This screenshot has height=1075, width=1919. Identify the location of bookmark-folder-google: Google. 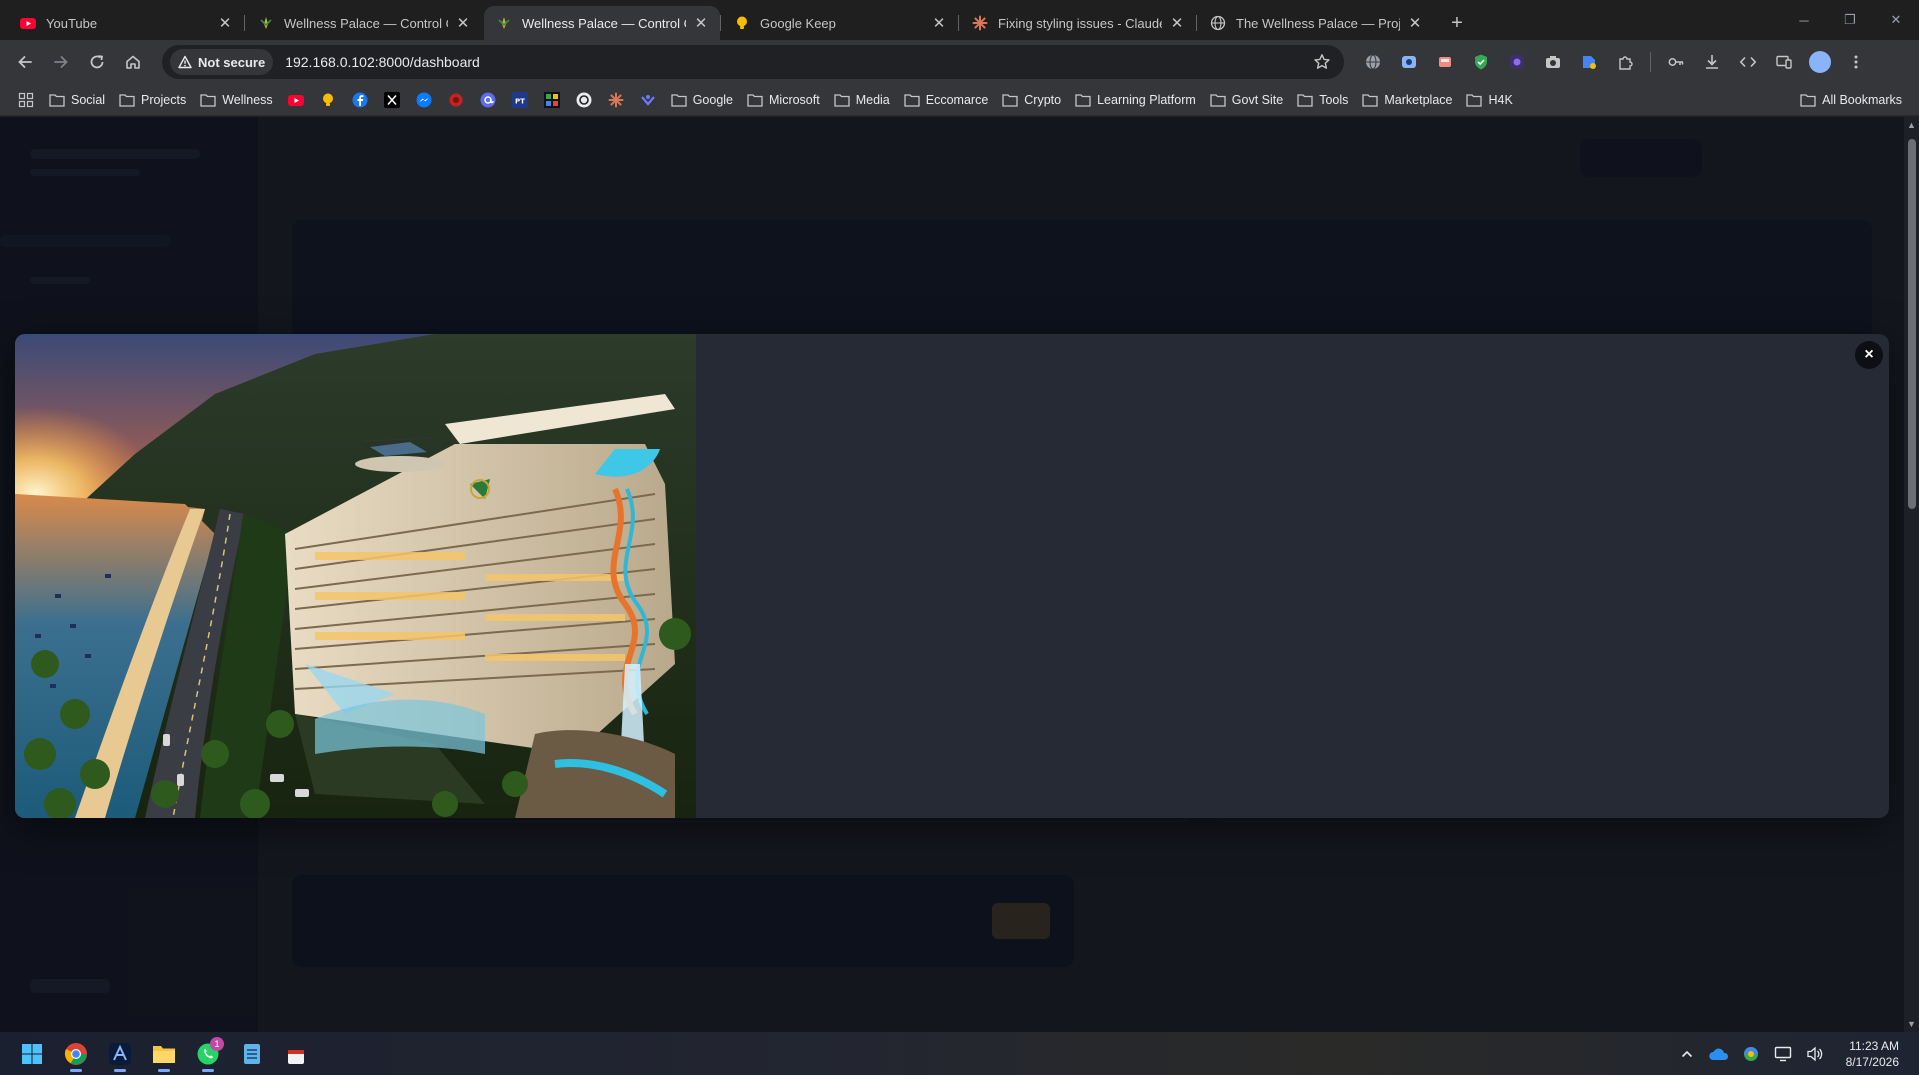
(702, 100).